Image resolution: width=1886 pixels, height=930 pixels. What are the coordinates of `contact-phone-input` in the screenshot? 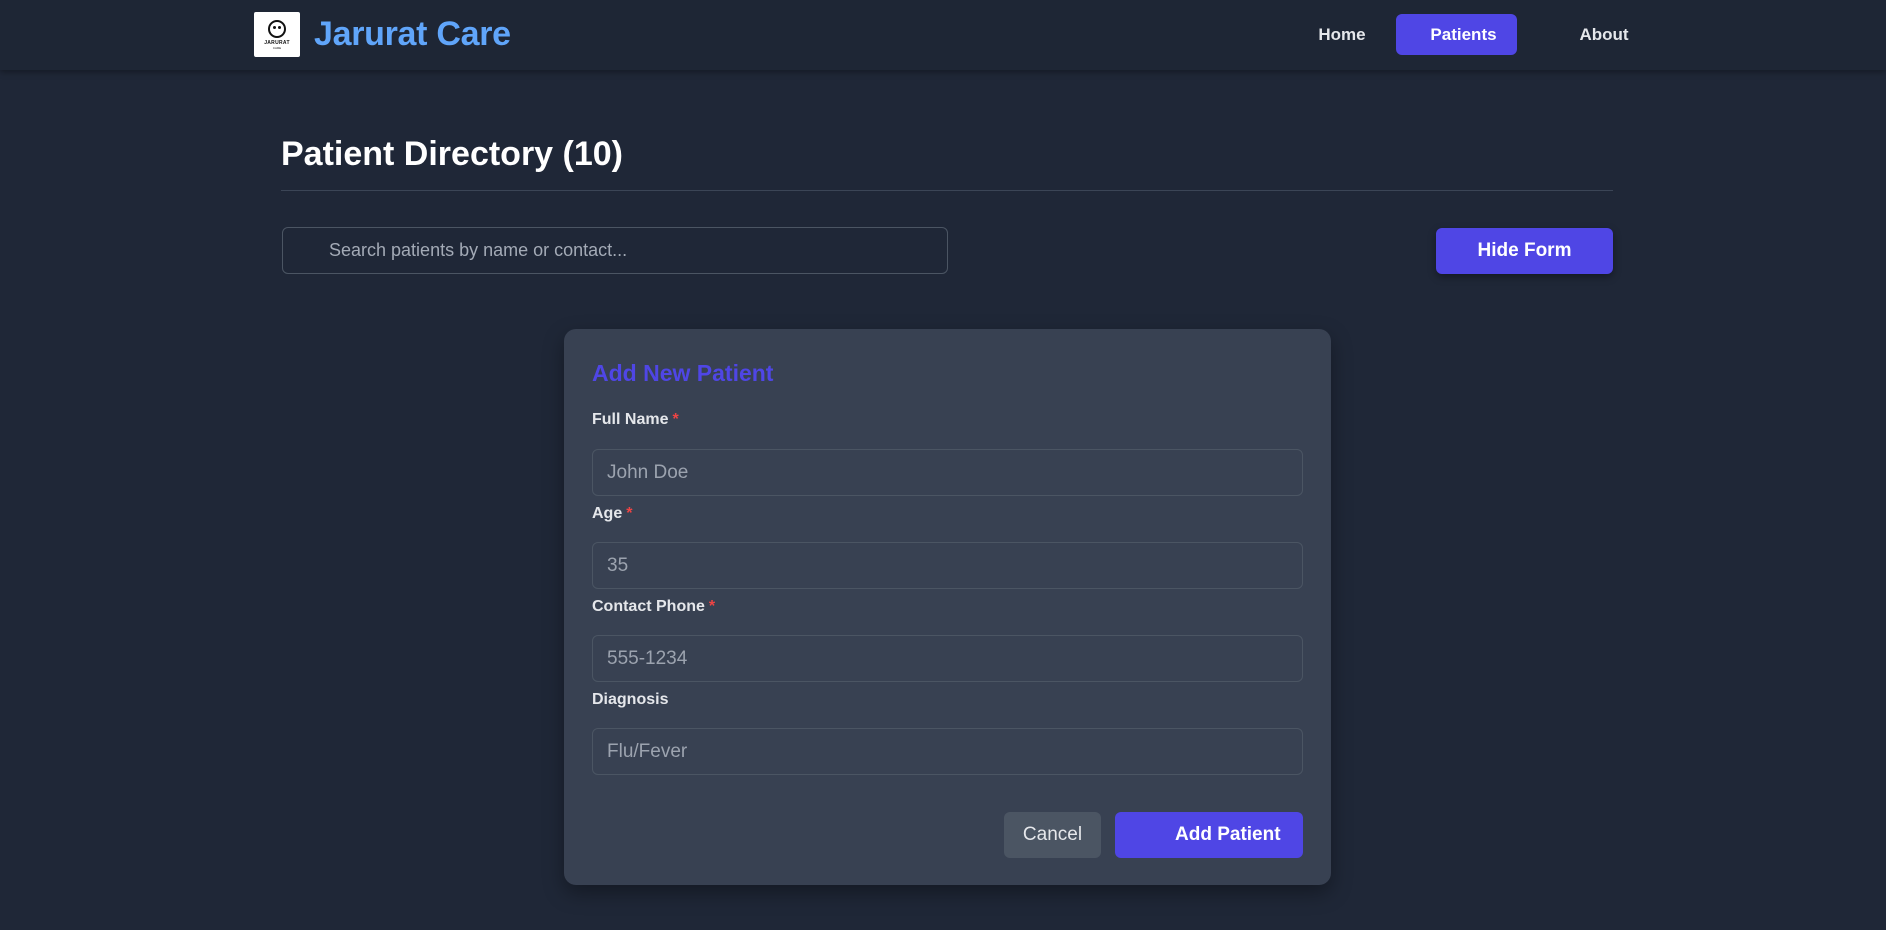 It's located at (947, 658).